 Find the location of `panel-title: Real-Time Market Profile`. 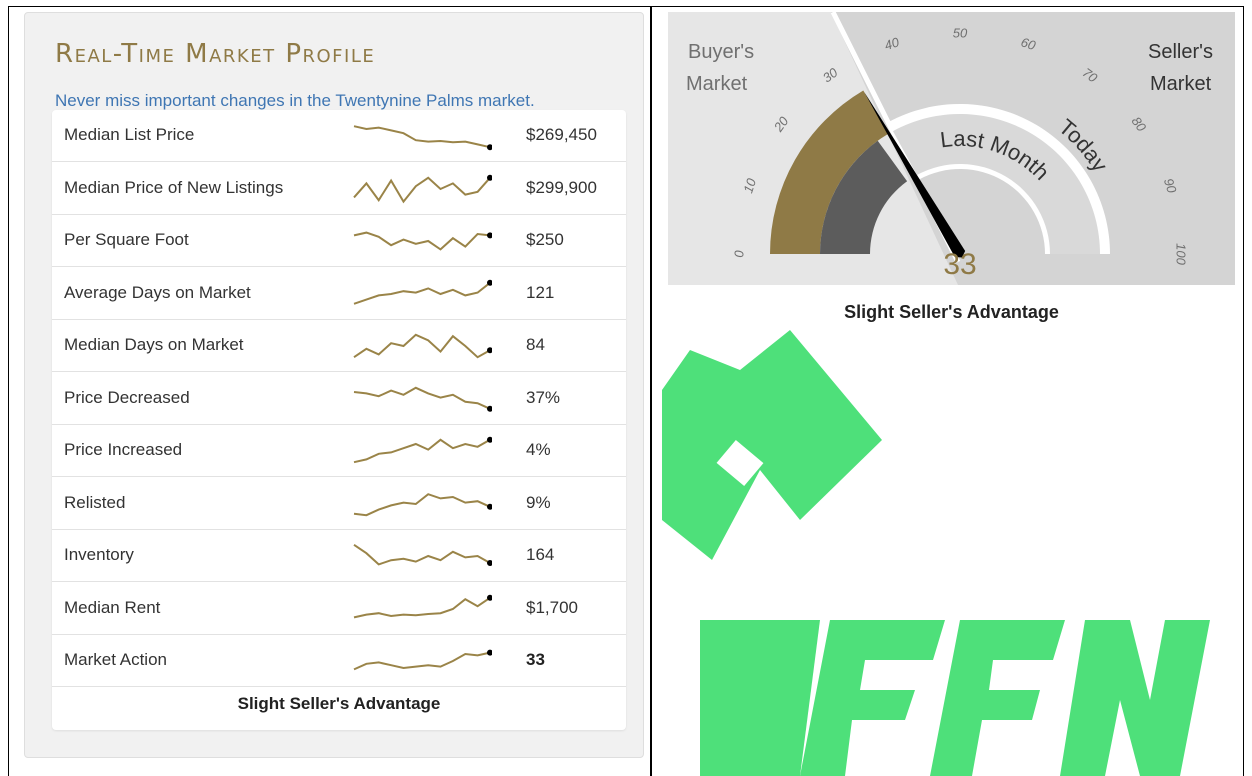

panel-title: Real-Time Market Profile is located at coordinates (215, 54).